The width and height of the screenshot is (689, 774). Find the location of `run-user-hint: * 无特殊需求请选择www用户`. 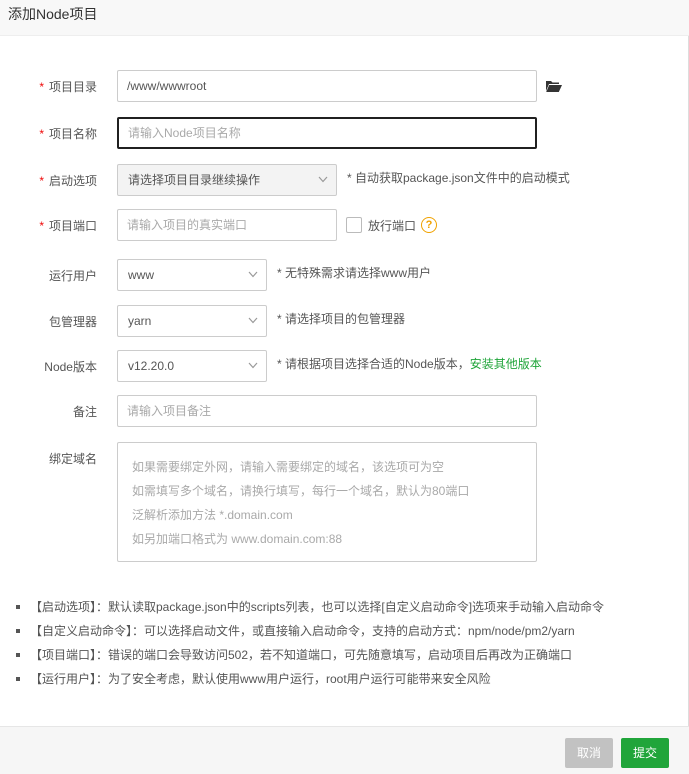

run-user-hint: * 无特殊需求请选择www用户 is located at coordinates (354, 273).